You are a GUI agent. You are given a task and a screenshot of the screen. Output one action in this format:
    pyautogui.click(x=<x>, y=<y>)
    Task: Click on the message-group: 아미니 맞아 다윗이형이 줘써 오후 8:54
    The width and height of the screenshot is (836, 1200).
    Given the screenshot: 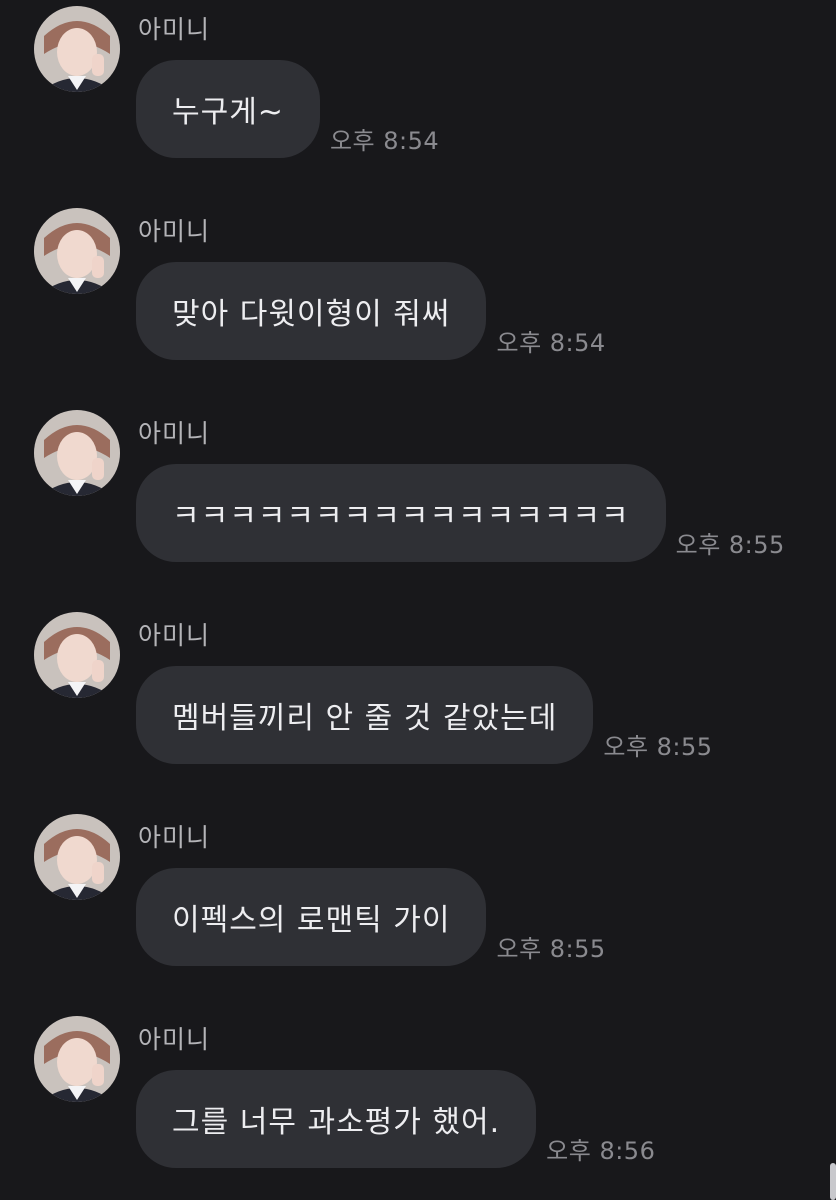 What is the action you would take?
    pyautogui.click(x=418, y=287)
    